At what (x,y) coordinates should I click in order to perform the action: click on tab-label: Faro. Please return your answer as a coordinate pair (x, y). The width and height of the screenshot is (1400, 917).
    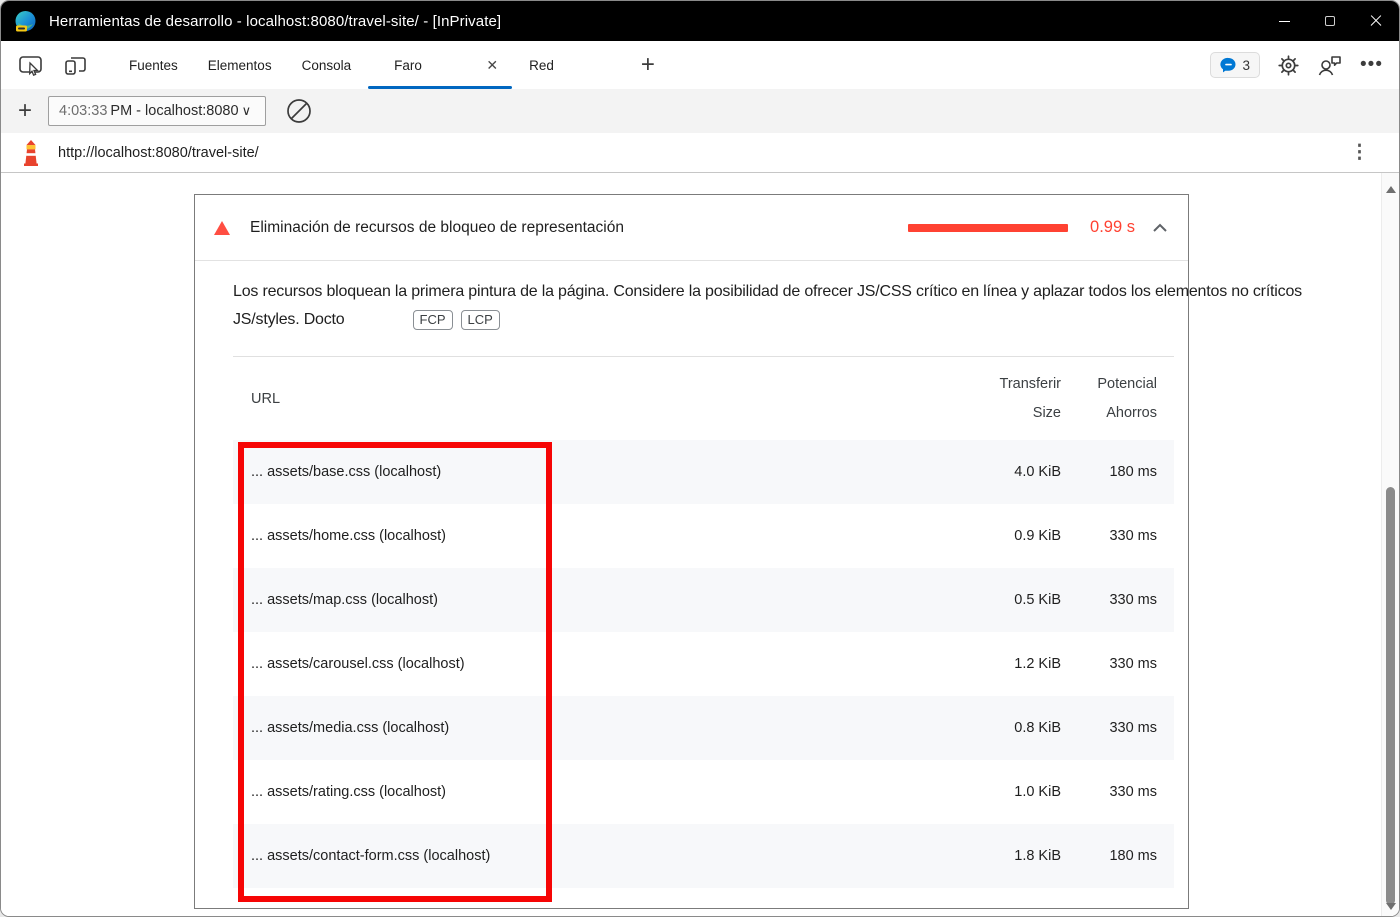
    Looking at the image, I should click on (408, 65).